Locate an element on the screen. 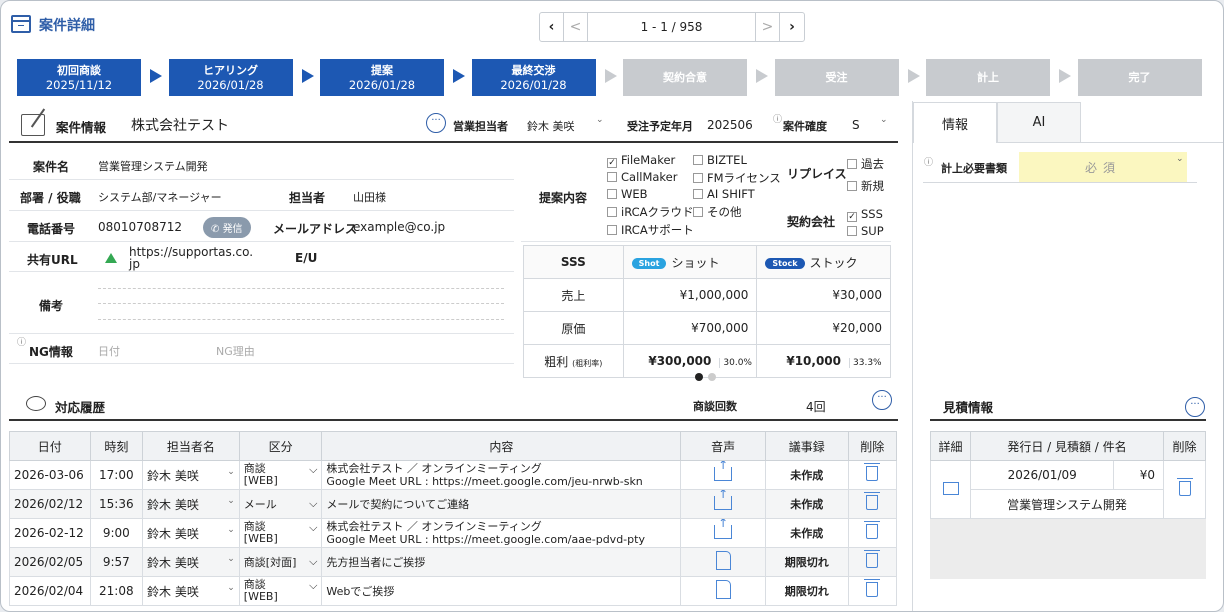 The image size is (1224, 612). first-record-button: ‹ is located at coordinates (552, 27).